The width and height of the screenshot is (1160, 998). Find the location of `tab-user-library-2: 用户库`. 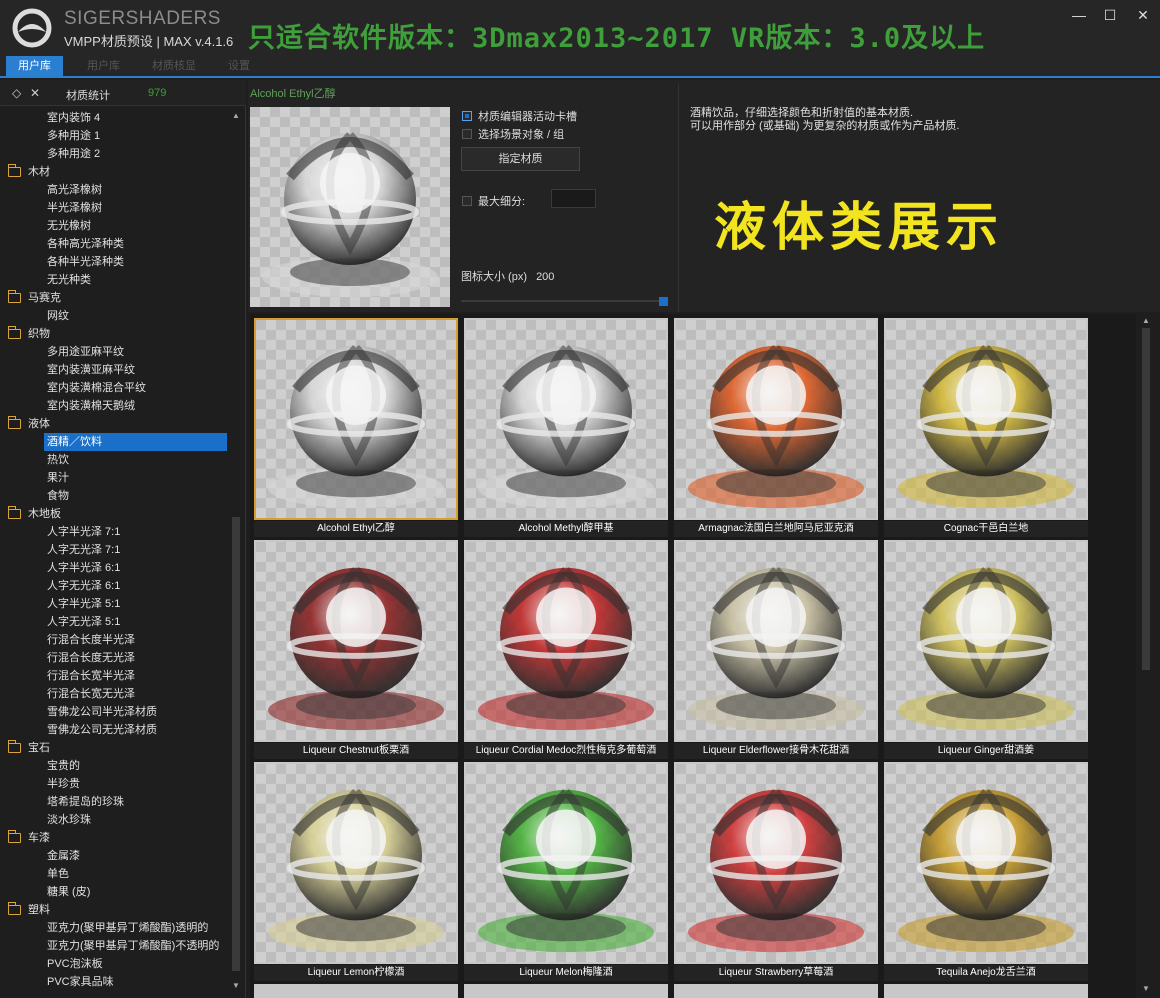

tab-user-library-2: 用户库 is located at coordinates (103, 66).